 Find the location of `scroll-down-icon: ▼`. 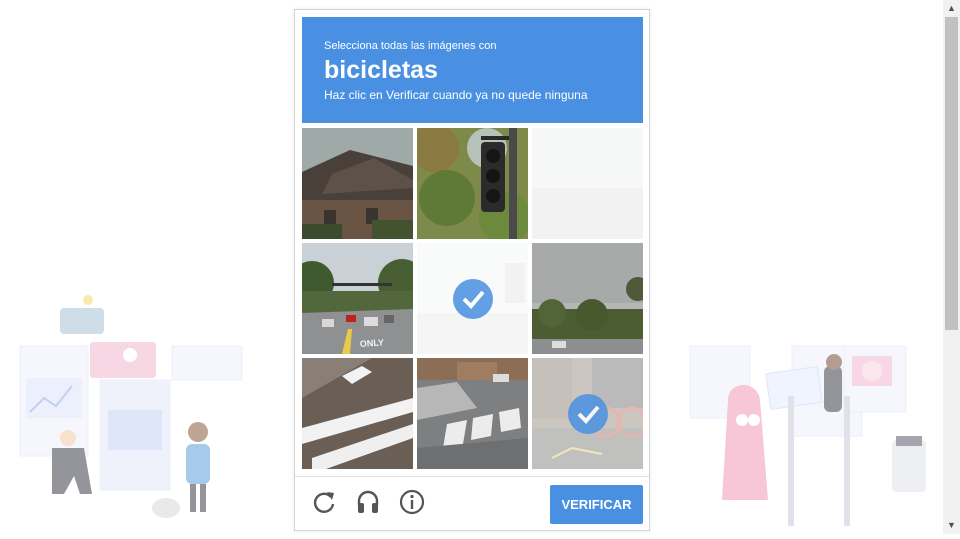

scroll-down-icon: ▼ is located at coordinates (951, 525).